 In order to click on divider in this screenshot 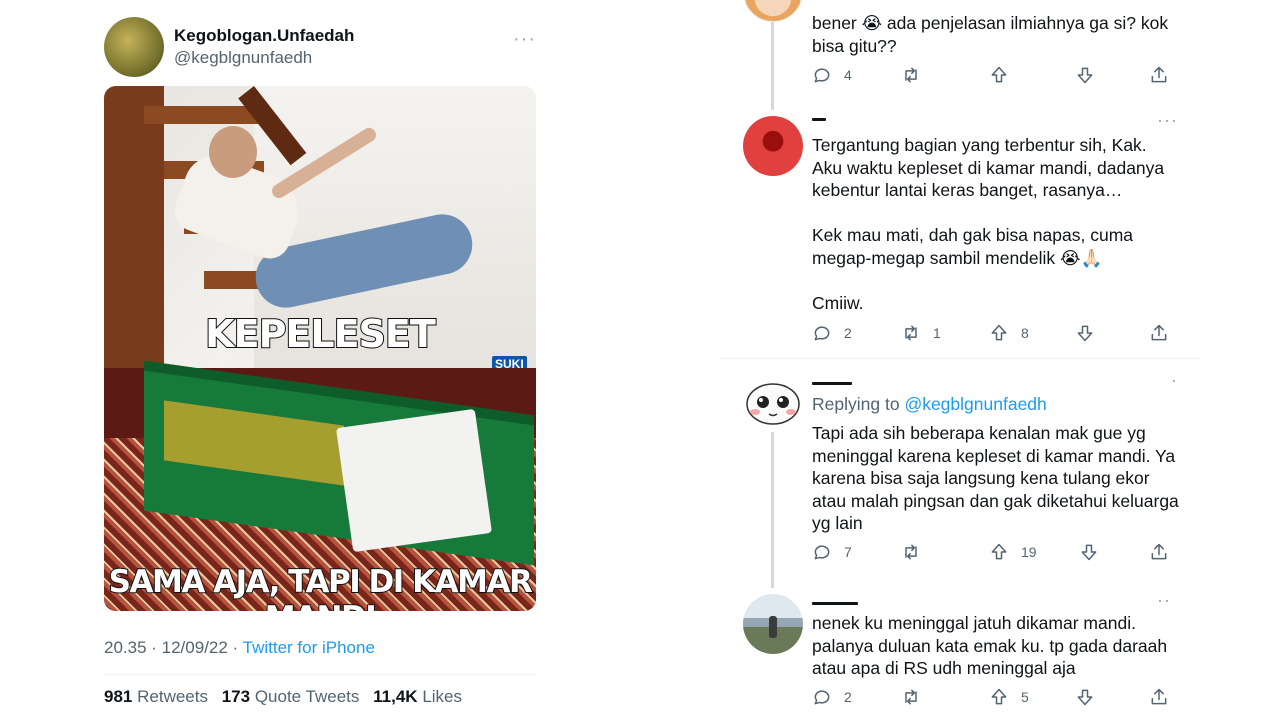, I will do `click(320, 674)`.